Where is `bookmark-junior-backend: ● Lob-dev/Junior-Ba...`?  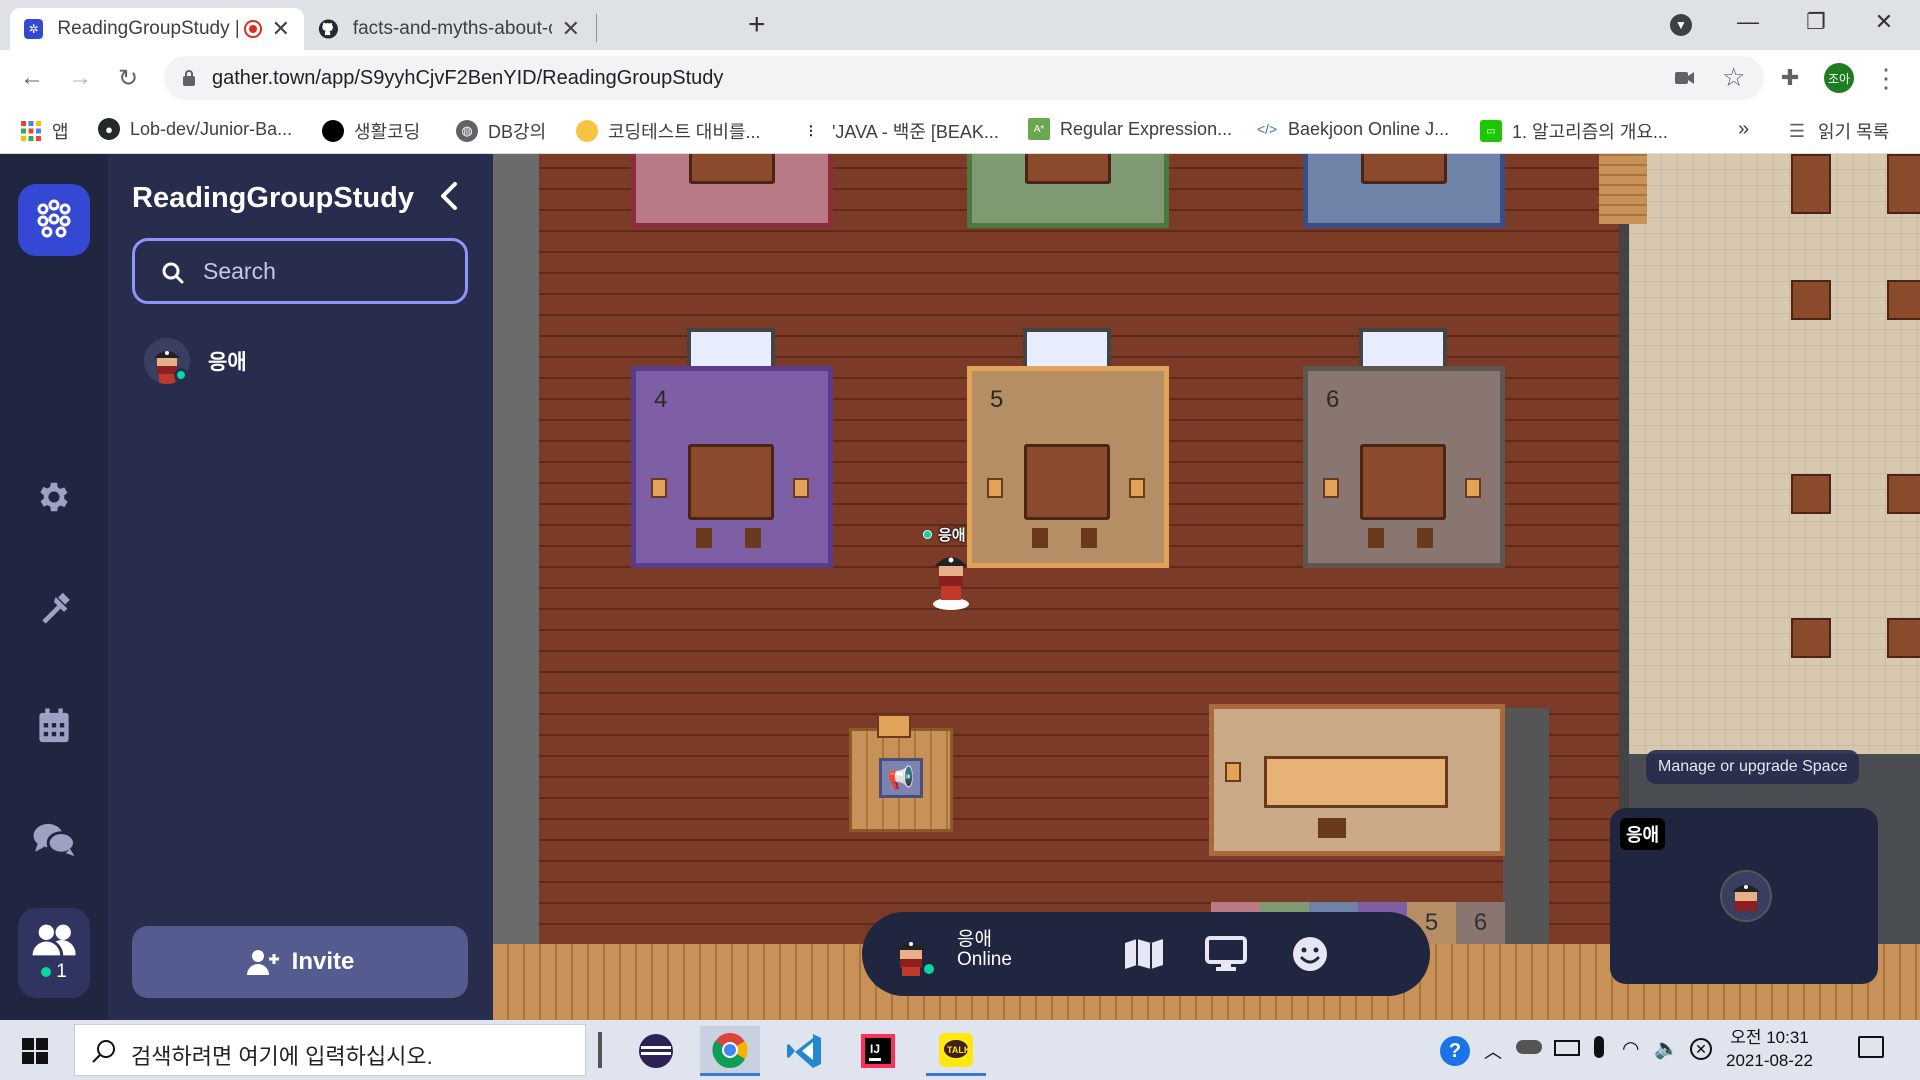 bookmark-junior-backend: ● Lob-dev/Junior-Ba... is located at coordinates (195, 129).